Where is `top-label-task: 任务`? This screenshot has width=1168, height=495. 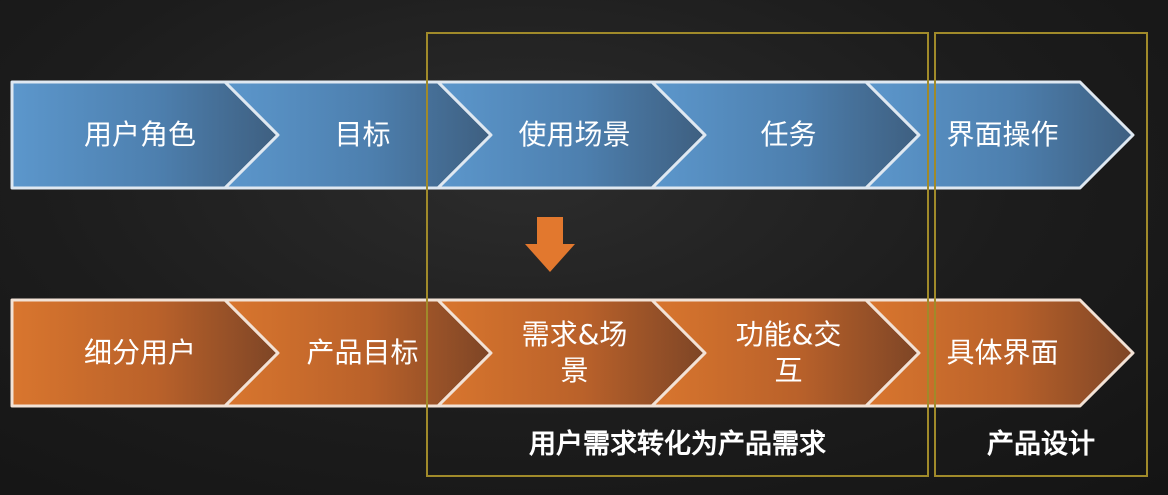 top-label-task: 任务 is located at coordinates (788, 134).